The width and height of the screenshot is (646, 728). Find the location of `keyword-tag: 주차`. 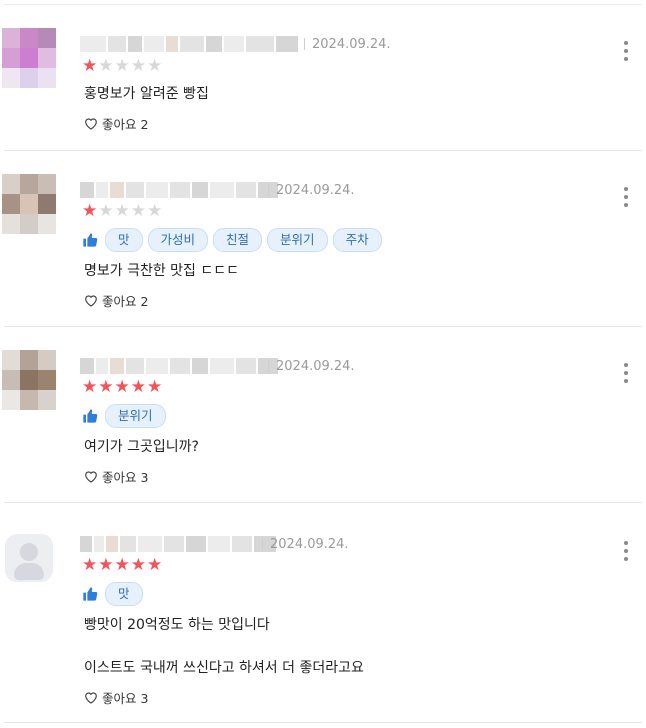

keyword-tag: 주차 is located at coordinates (357, 240).